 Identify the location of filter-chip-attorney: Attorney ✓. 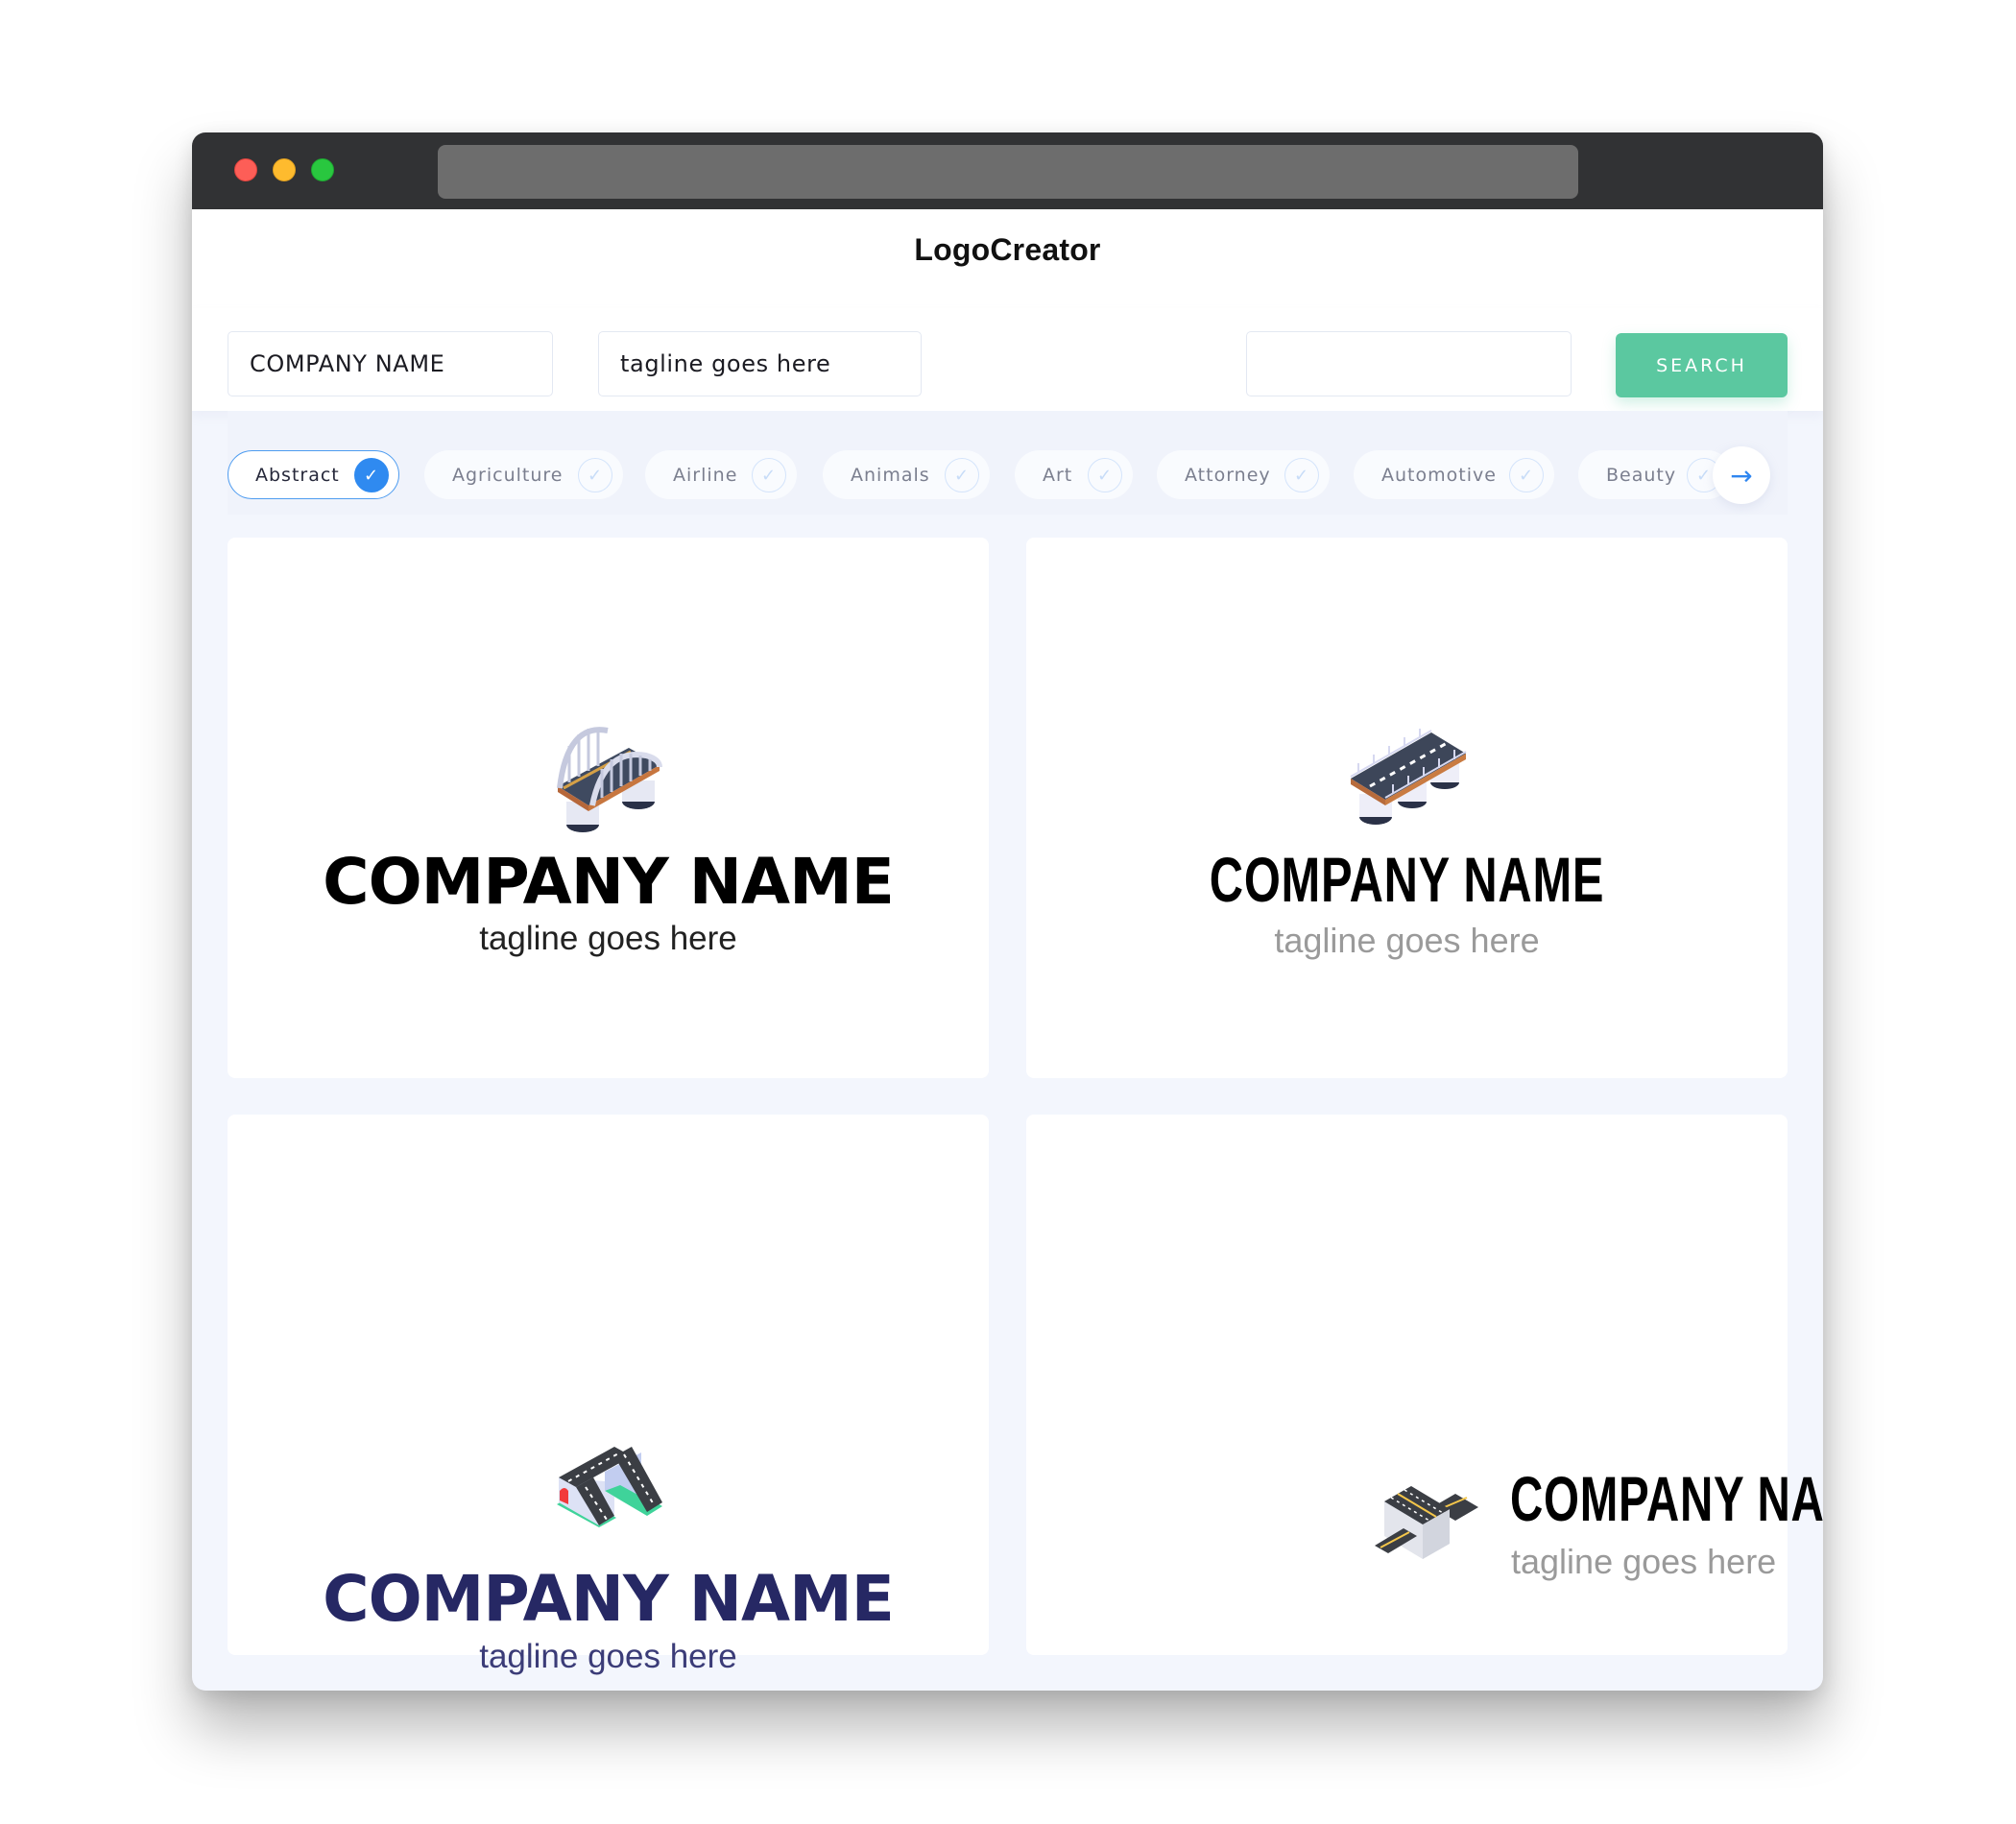
(1243, 474).